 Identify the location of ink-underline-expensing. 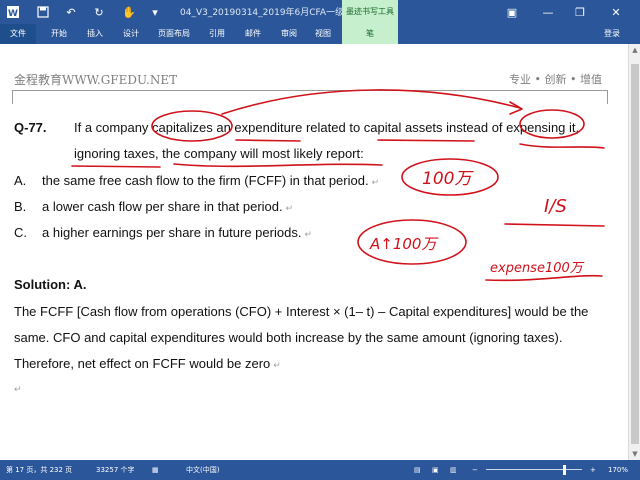
(562, 146).